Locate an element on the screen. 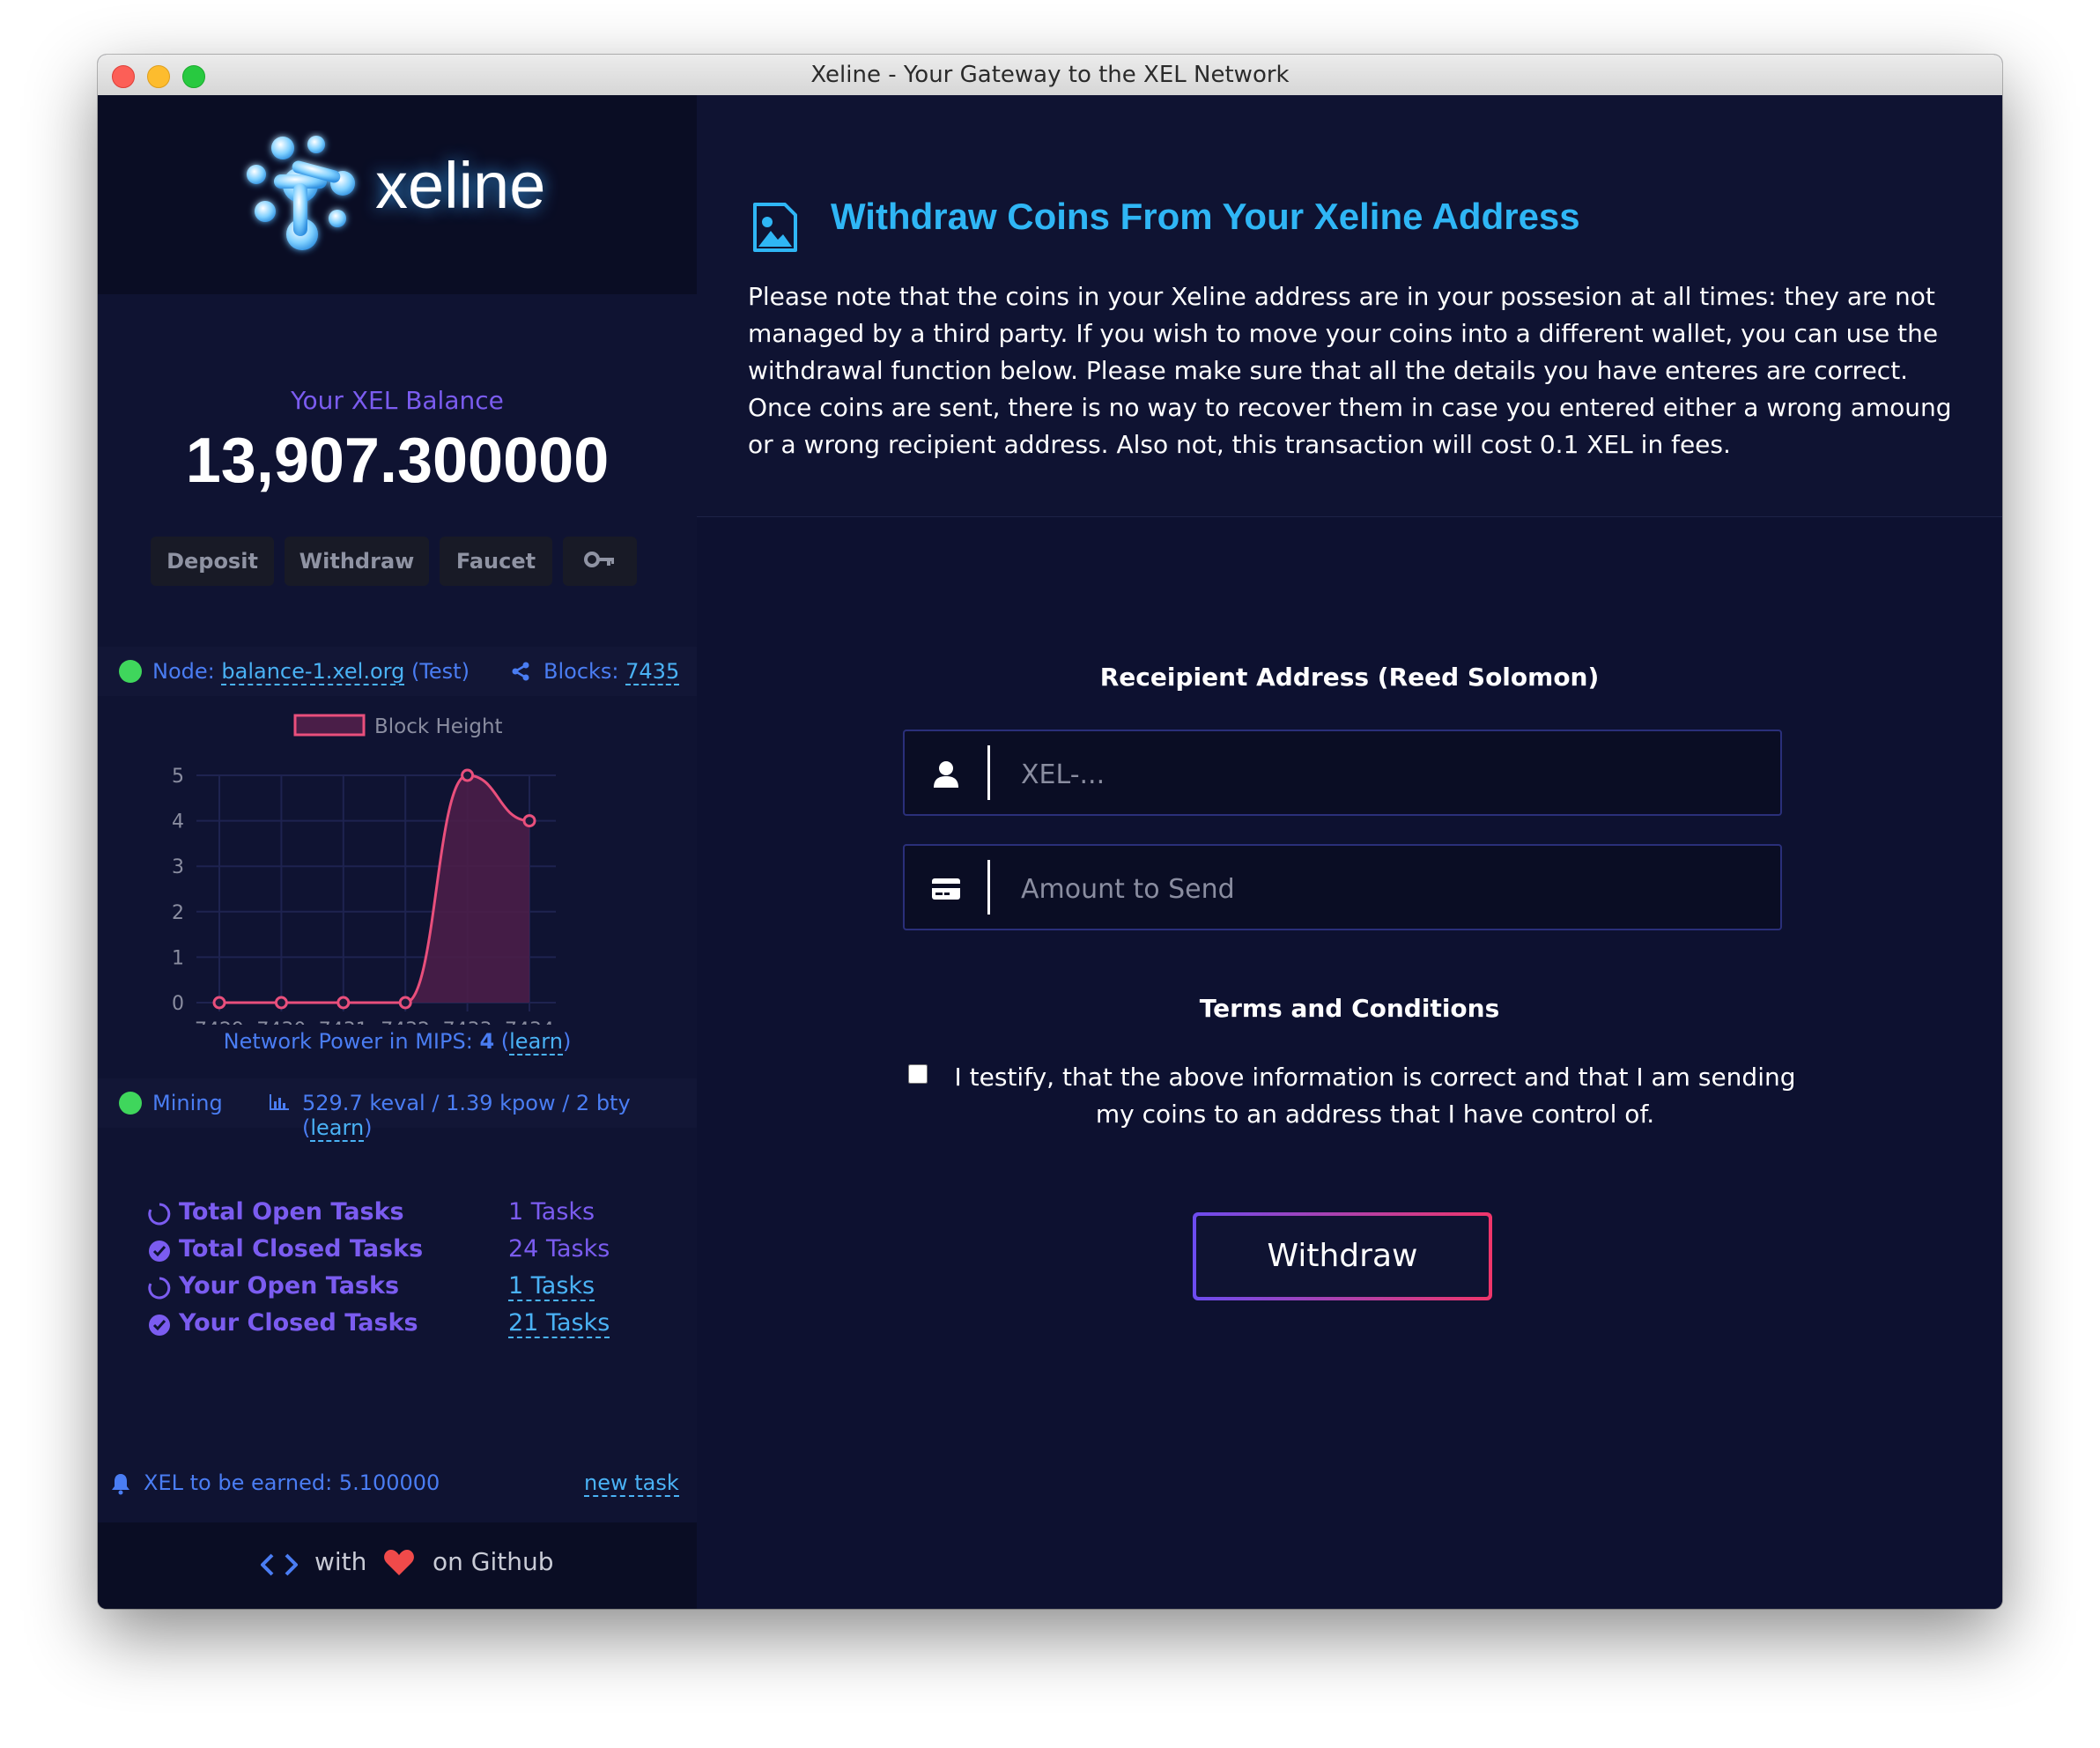 The width and height of the screenshot is (2100, 1748). terms-checkbox is located at coordinates (918, 1074).